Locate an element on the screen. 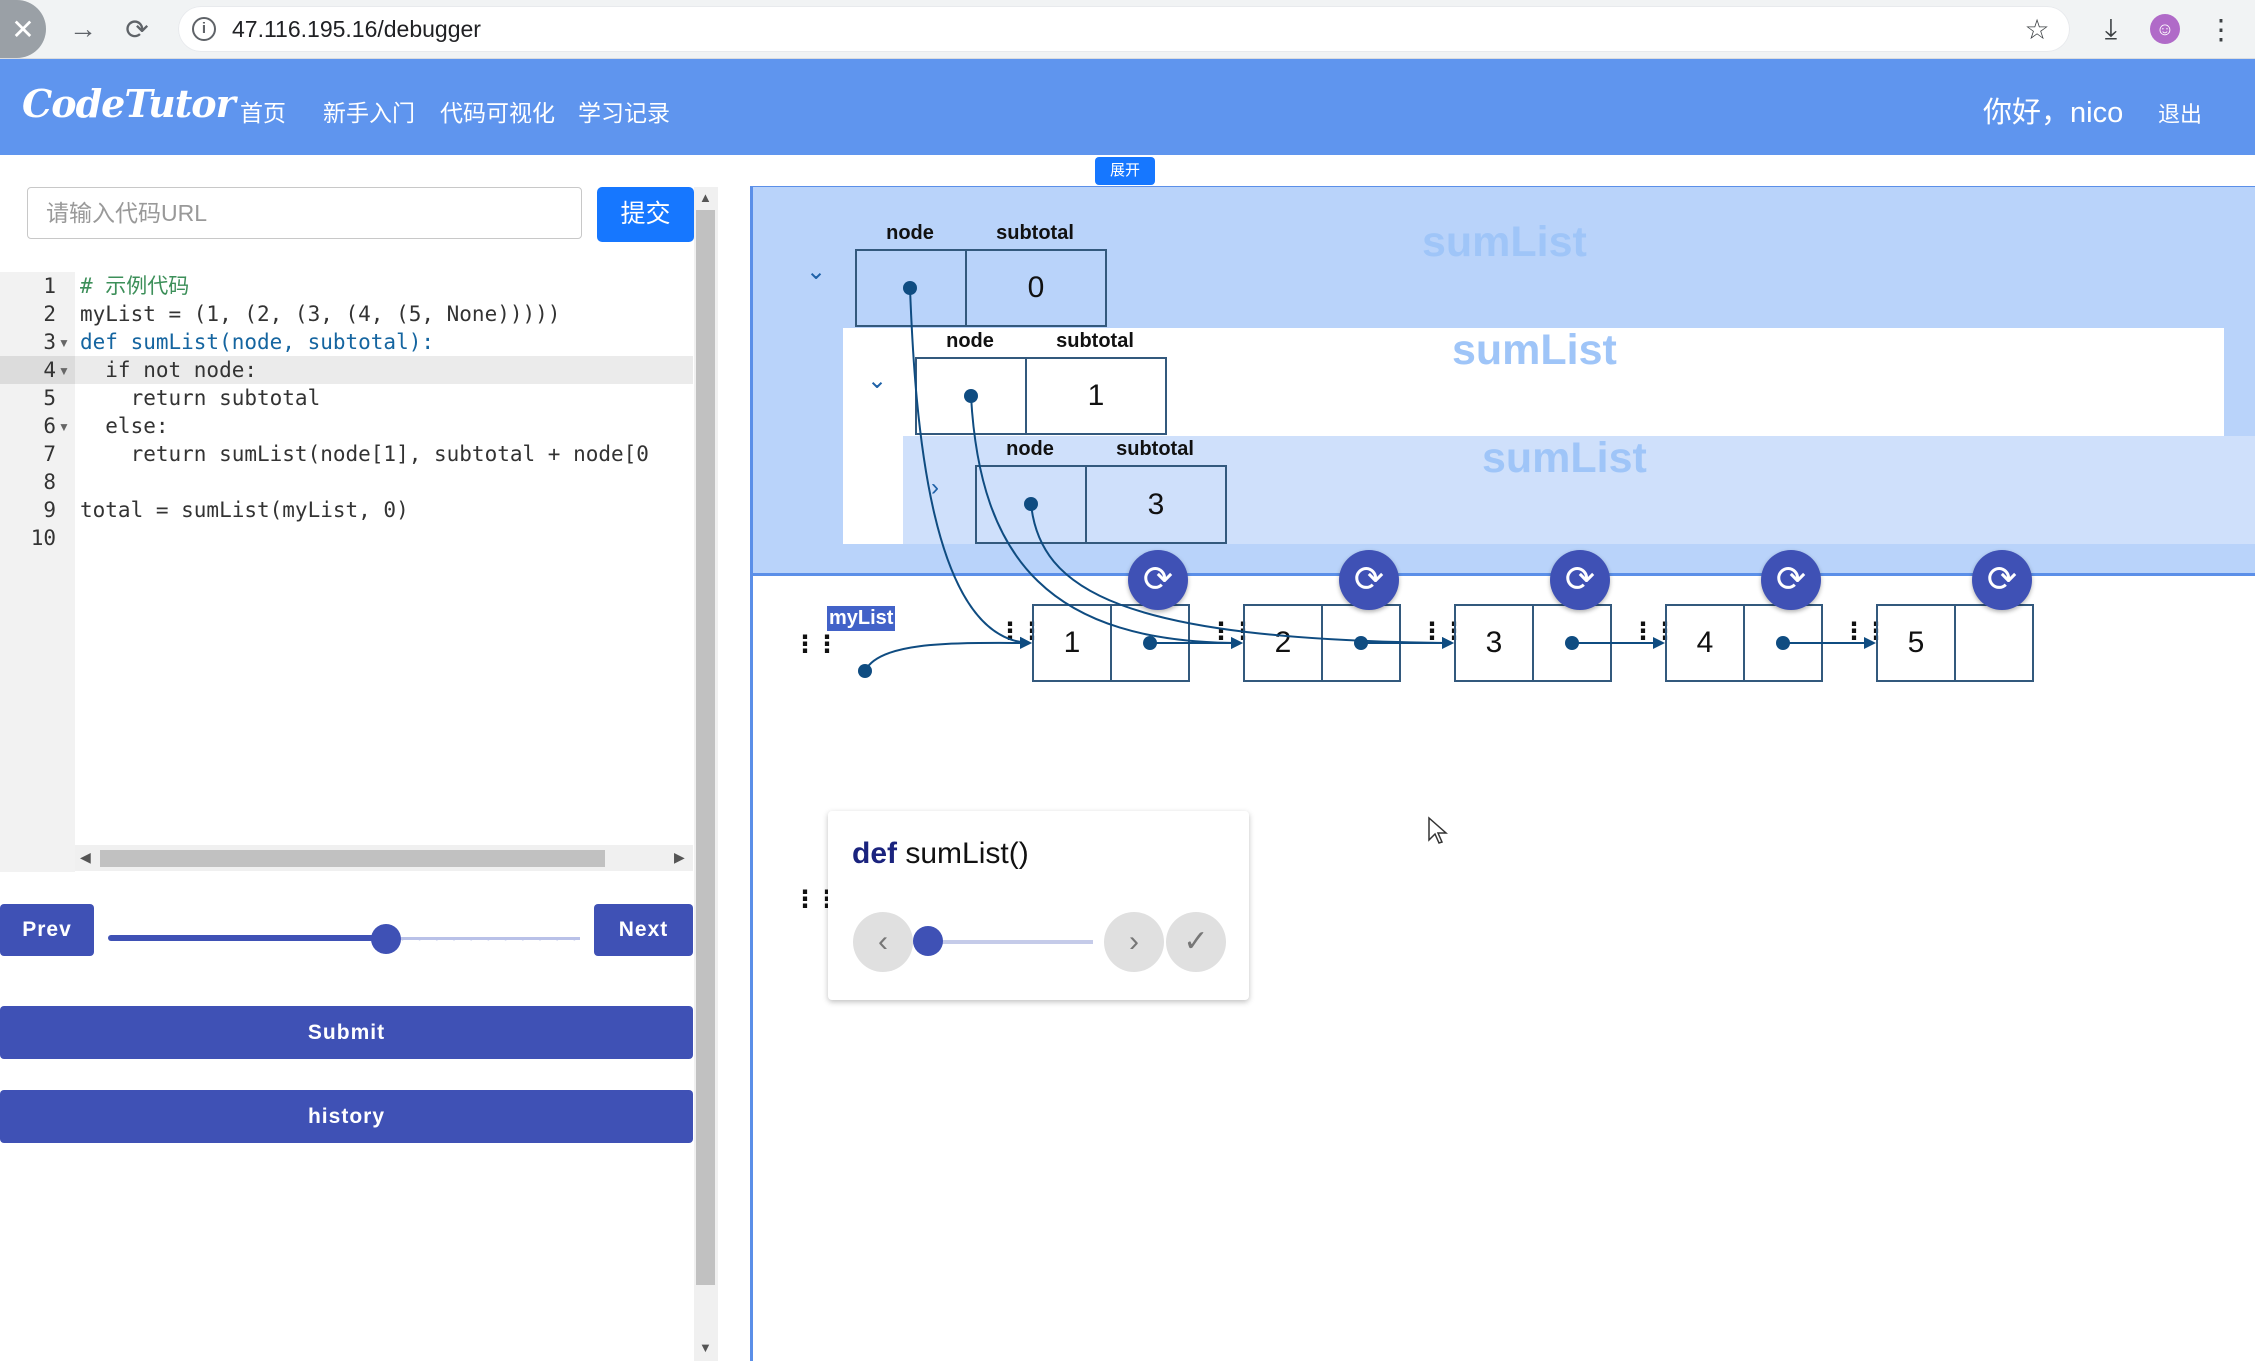 This screenshot has width=2255, height=1361. function-card: def sumList() ‹ › ✓ is located at coordinates (1038, 905).